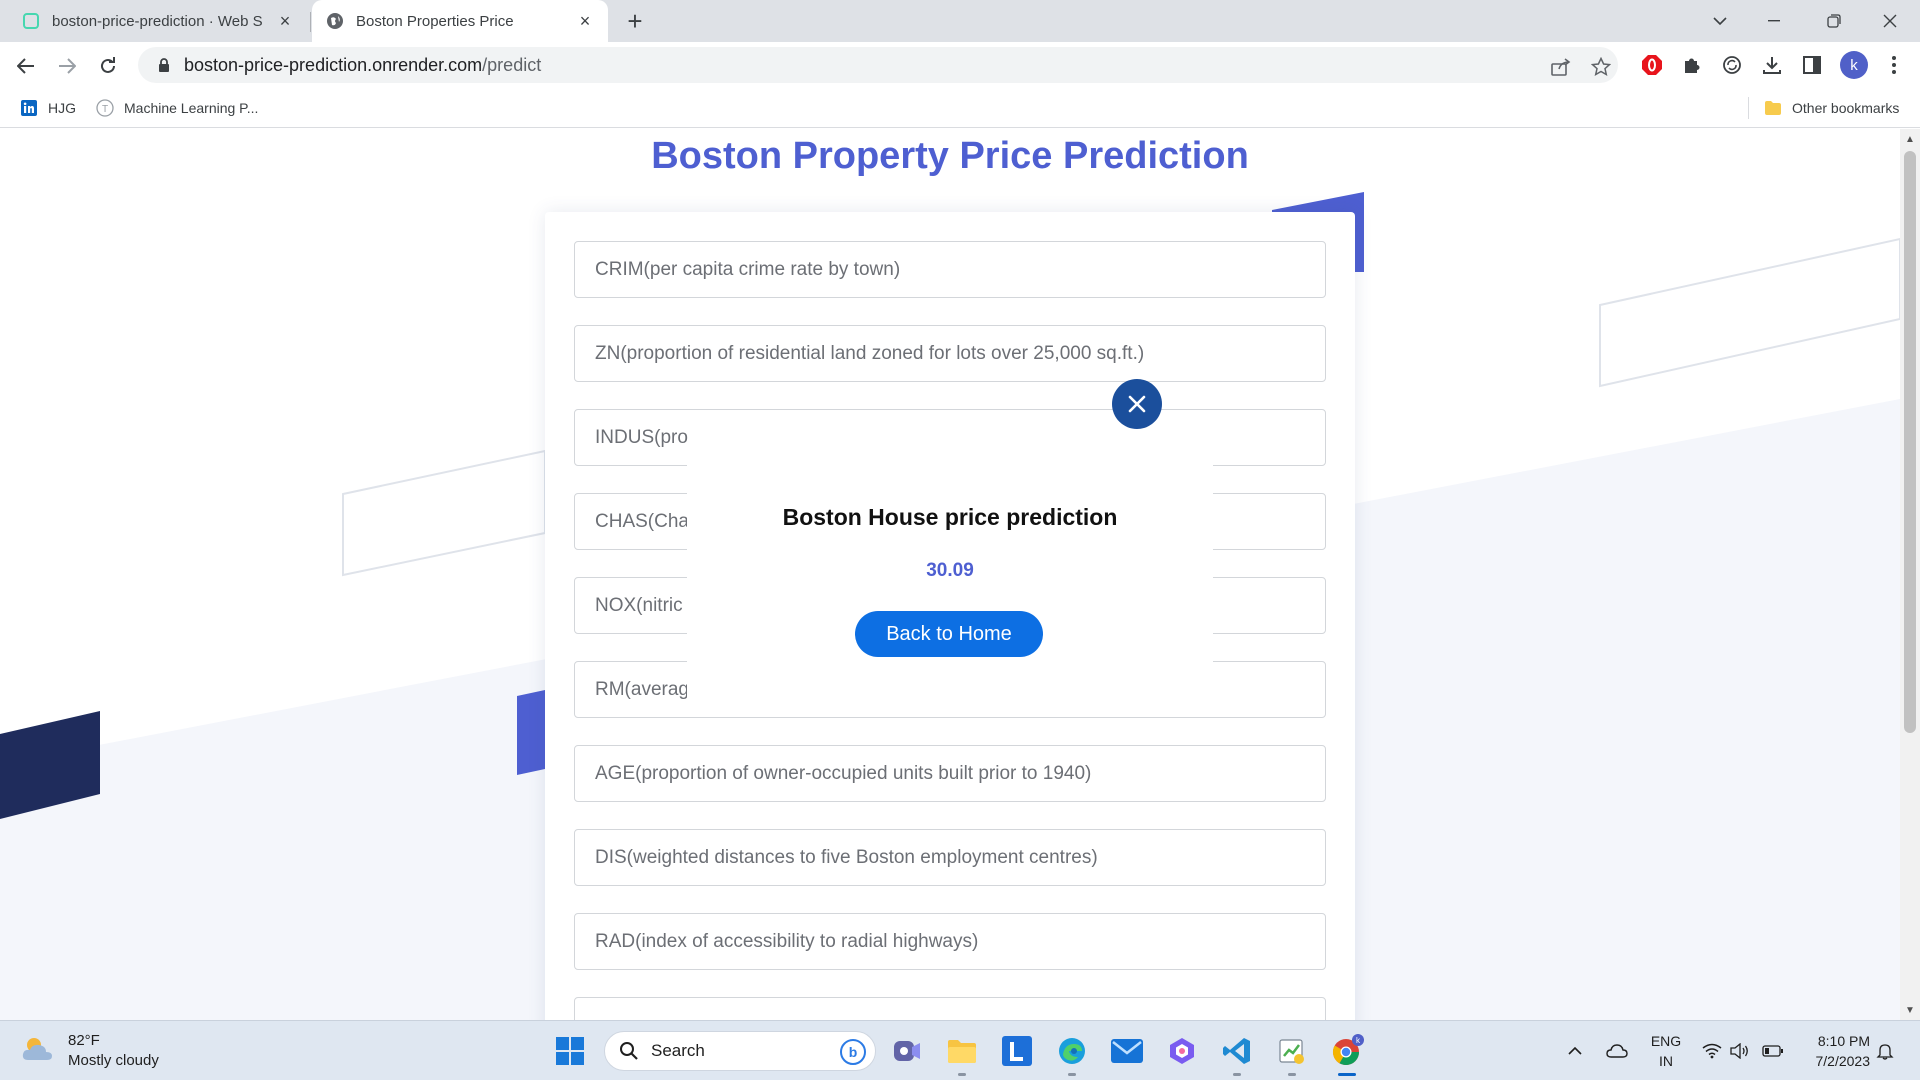 The height and width of the screenshot is (1080, 1920). I want to click on modal-heading: Boston House price prediction, so click(950, 517).